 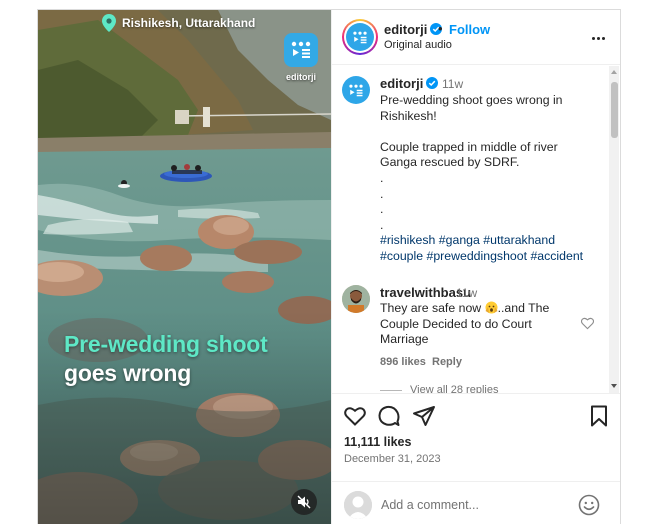 I want to click on hashtag-link: #rishikesh, so click(x=407, y=240).